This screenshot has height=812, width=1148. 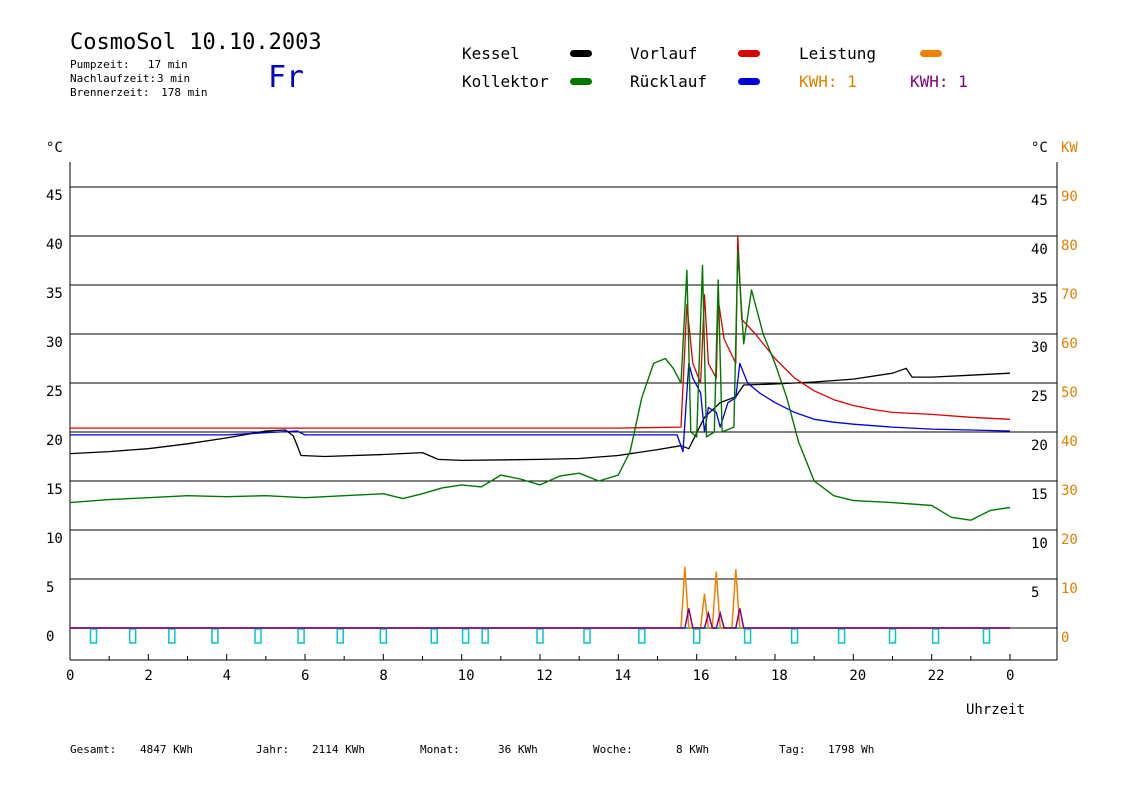 What do you see at coordinates (1069, 442) in the screenshot?
I see `y-right-kw-tick-label: 40` at bounding box center [1069, 442].